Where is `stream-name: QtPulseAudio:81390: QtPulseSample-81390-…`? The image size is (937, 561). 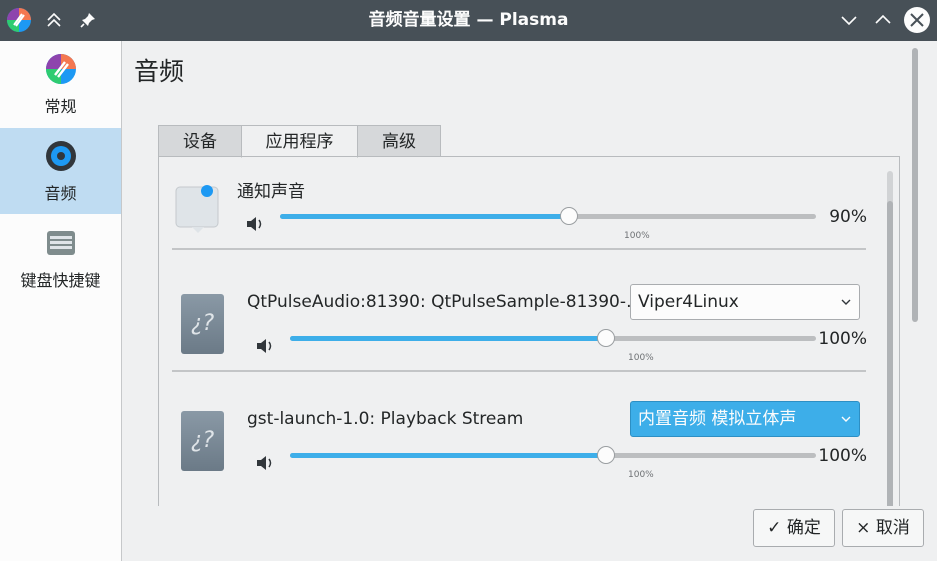 stream-name: QtPulseAudio:81390: QtPulseSample-81390-… is located at coordinates (445, 302).